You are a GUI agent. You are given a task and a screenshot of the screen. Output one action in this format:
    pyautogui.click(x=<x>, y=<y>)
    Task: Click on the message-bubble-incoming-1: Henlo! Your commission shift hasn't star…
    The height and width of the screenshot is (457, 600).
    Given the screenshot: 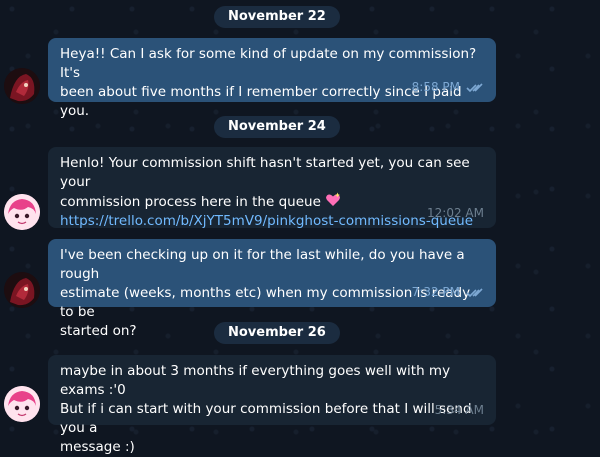 What is the action you would take?
    pyautogui.click(x=272, y=189)
    